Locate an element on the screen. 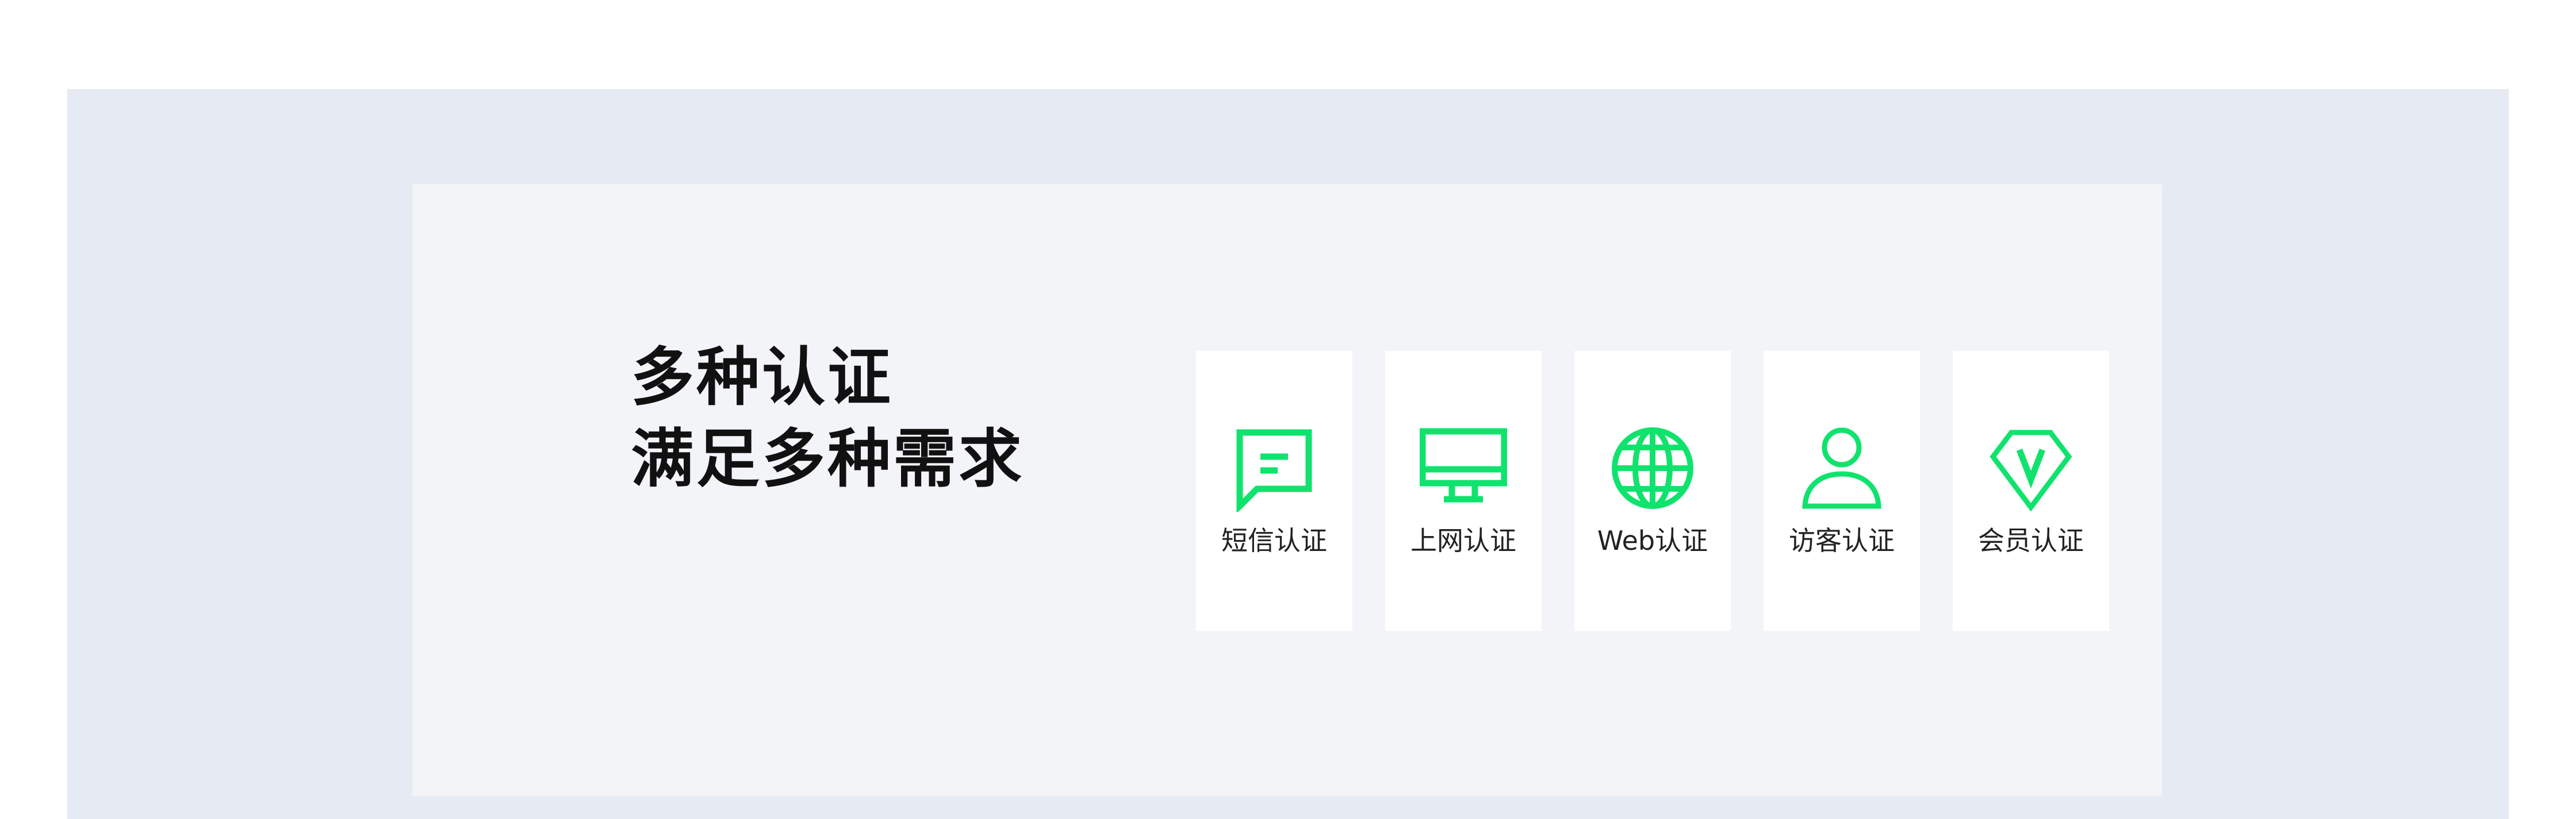 The image size is (2576, 819). card-label: 会员认证 is located at coordinates (2031, 540).